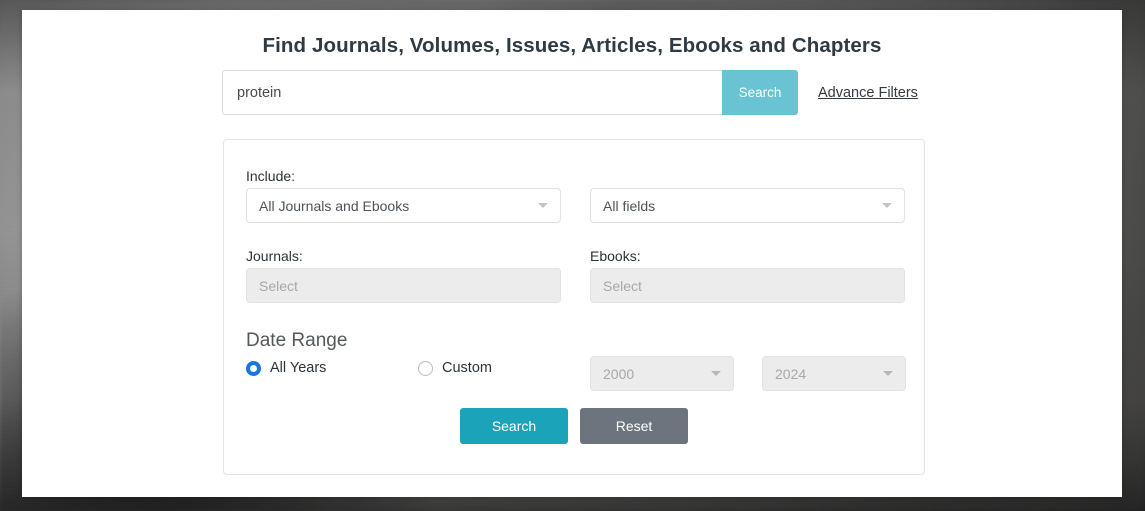 This screenshot has width=1145, height=511. Describe the element at coordinates (297, 340) in the screenshot. I see `date-range-title: Date Range` at that location.